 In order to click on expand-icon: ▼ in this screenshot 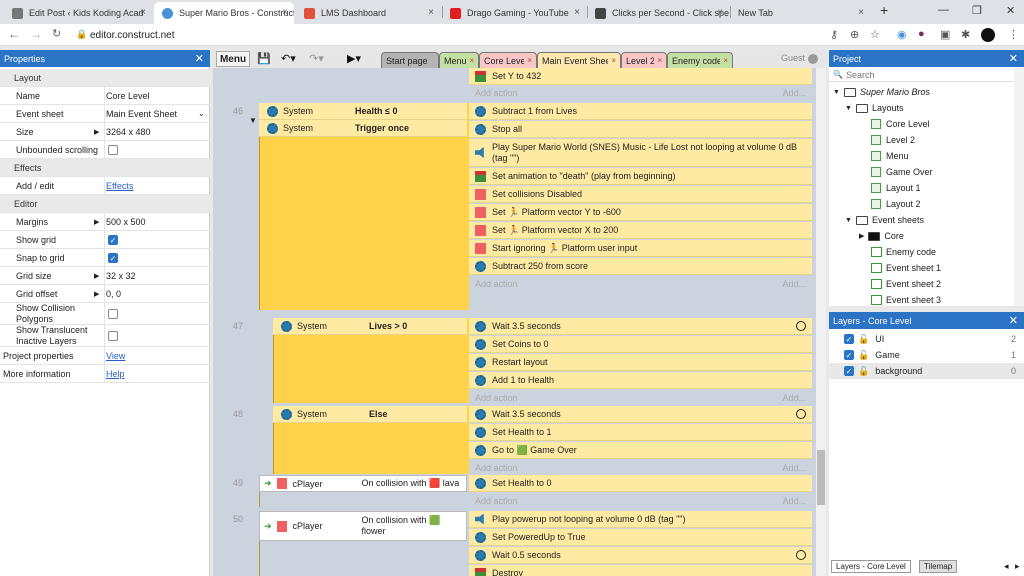, I will do `click(836, 92)`.